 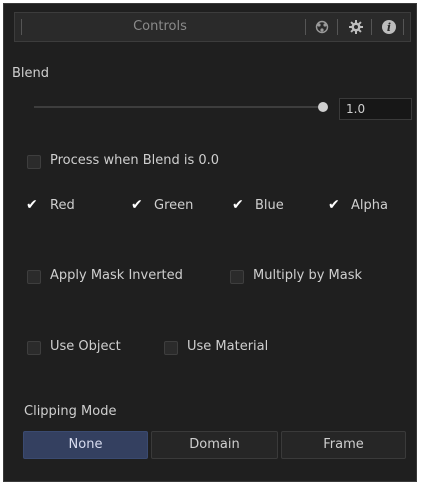 What do you see at coordinates (116, 275) in the screenshot?
I see `apply-mask-inverted-label: Apply Mask Inverted` at bounding box center [116, 275].